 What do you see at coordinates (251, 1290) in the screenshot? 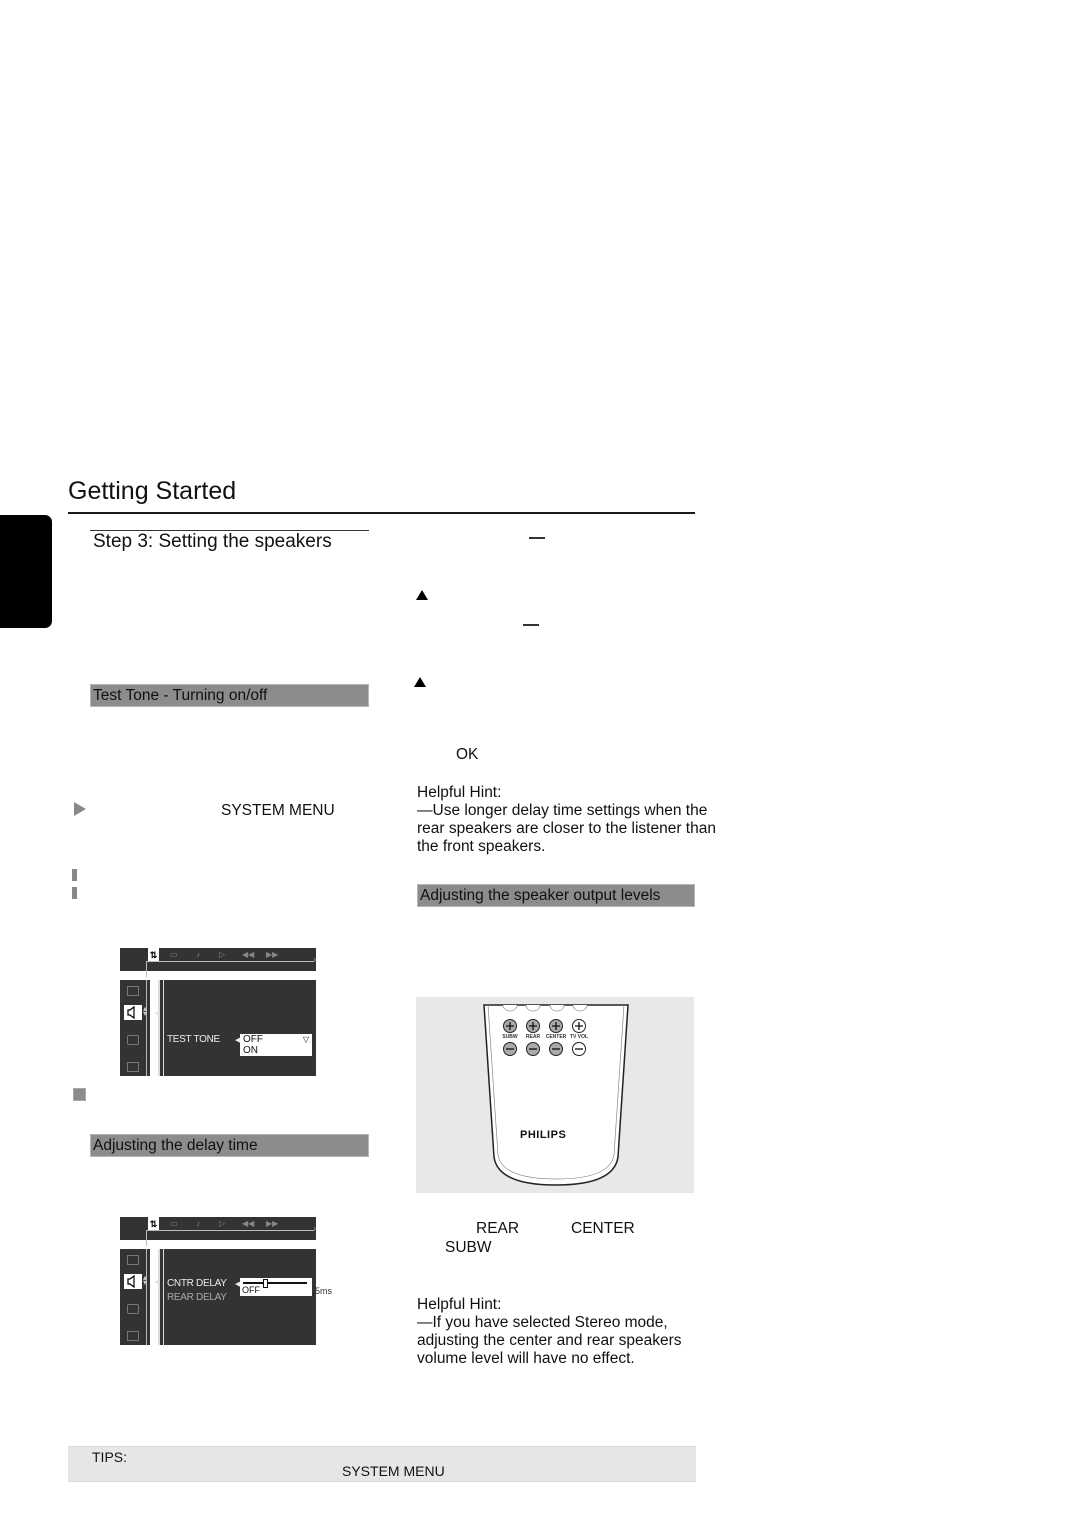
I see `delay-value-label: OFF` at bounding box center [251, 1290].